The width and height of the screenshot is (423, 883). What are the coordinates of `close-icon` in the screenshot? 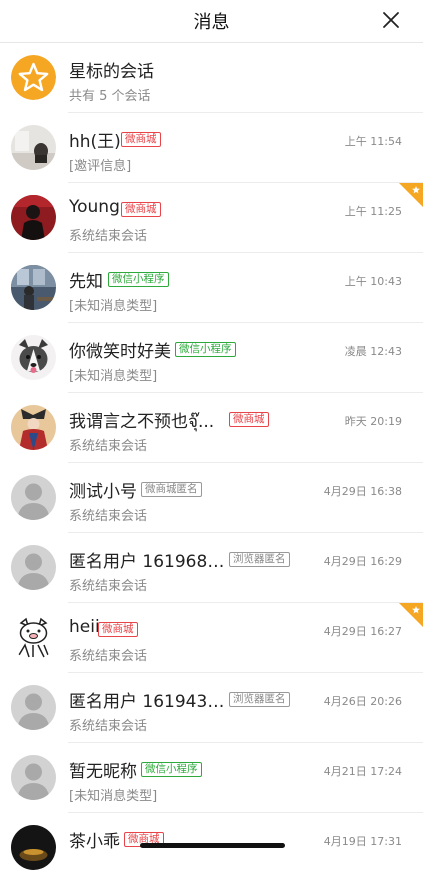 It's located at (391, 20).